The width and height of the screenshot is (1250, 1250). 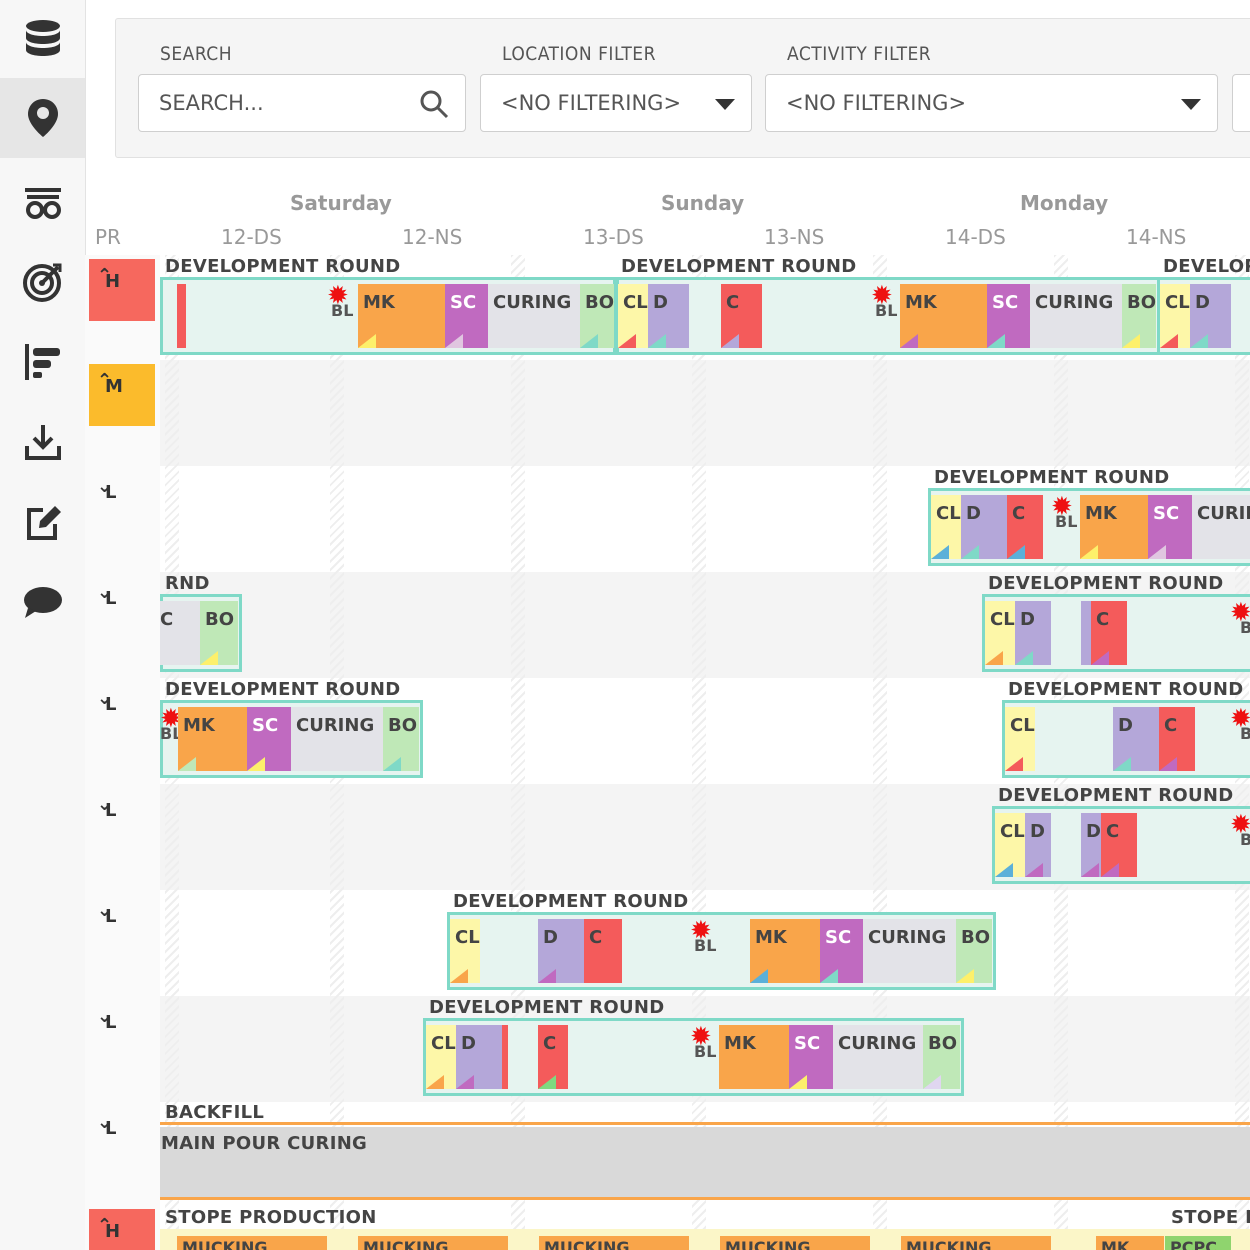 What do you see at coordinates (42, 40) in the screenshot?
I see `sidebar-database` at bounding box center [42, 40].